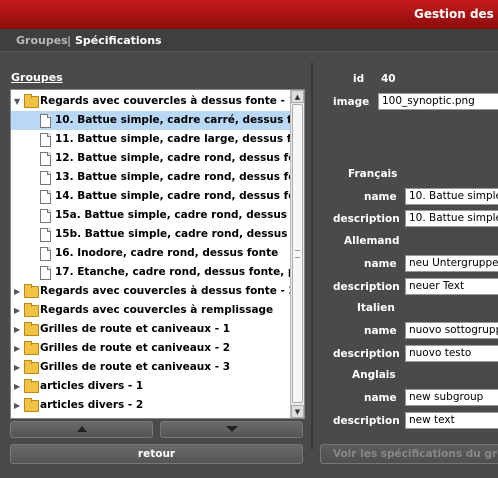 This screenshot has height=478, width=498. I want to click on tree-folder-row: ▶ Regards avec couvercles à remplissage, so click(150, 310).